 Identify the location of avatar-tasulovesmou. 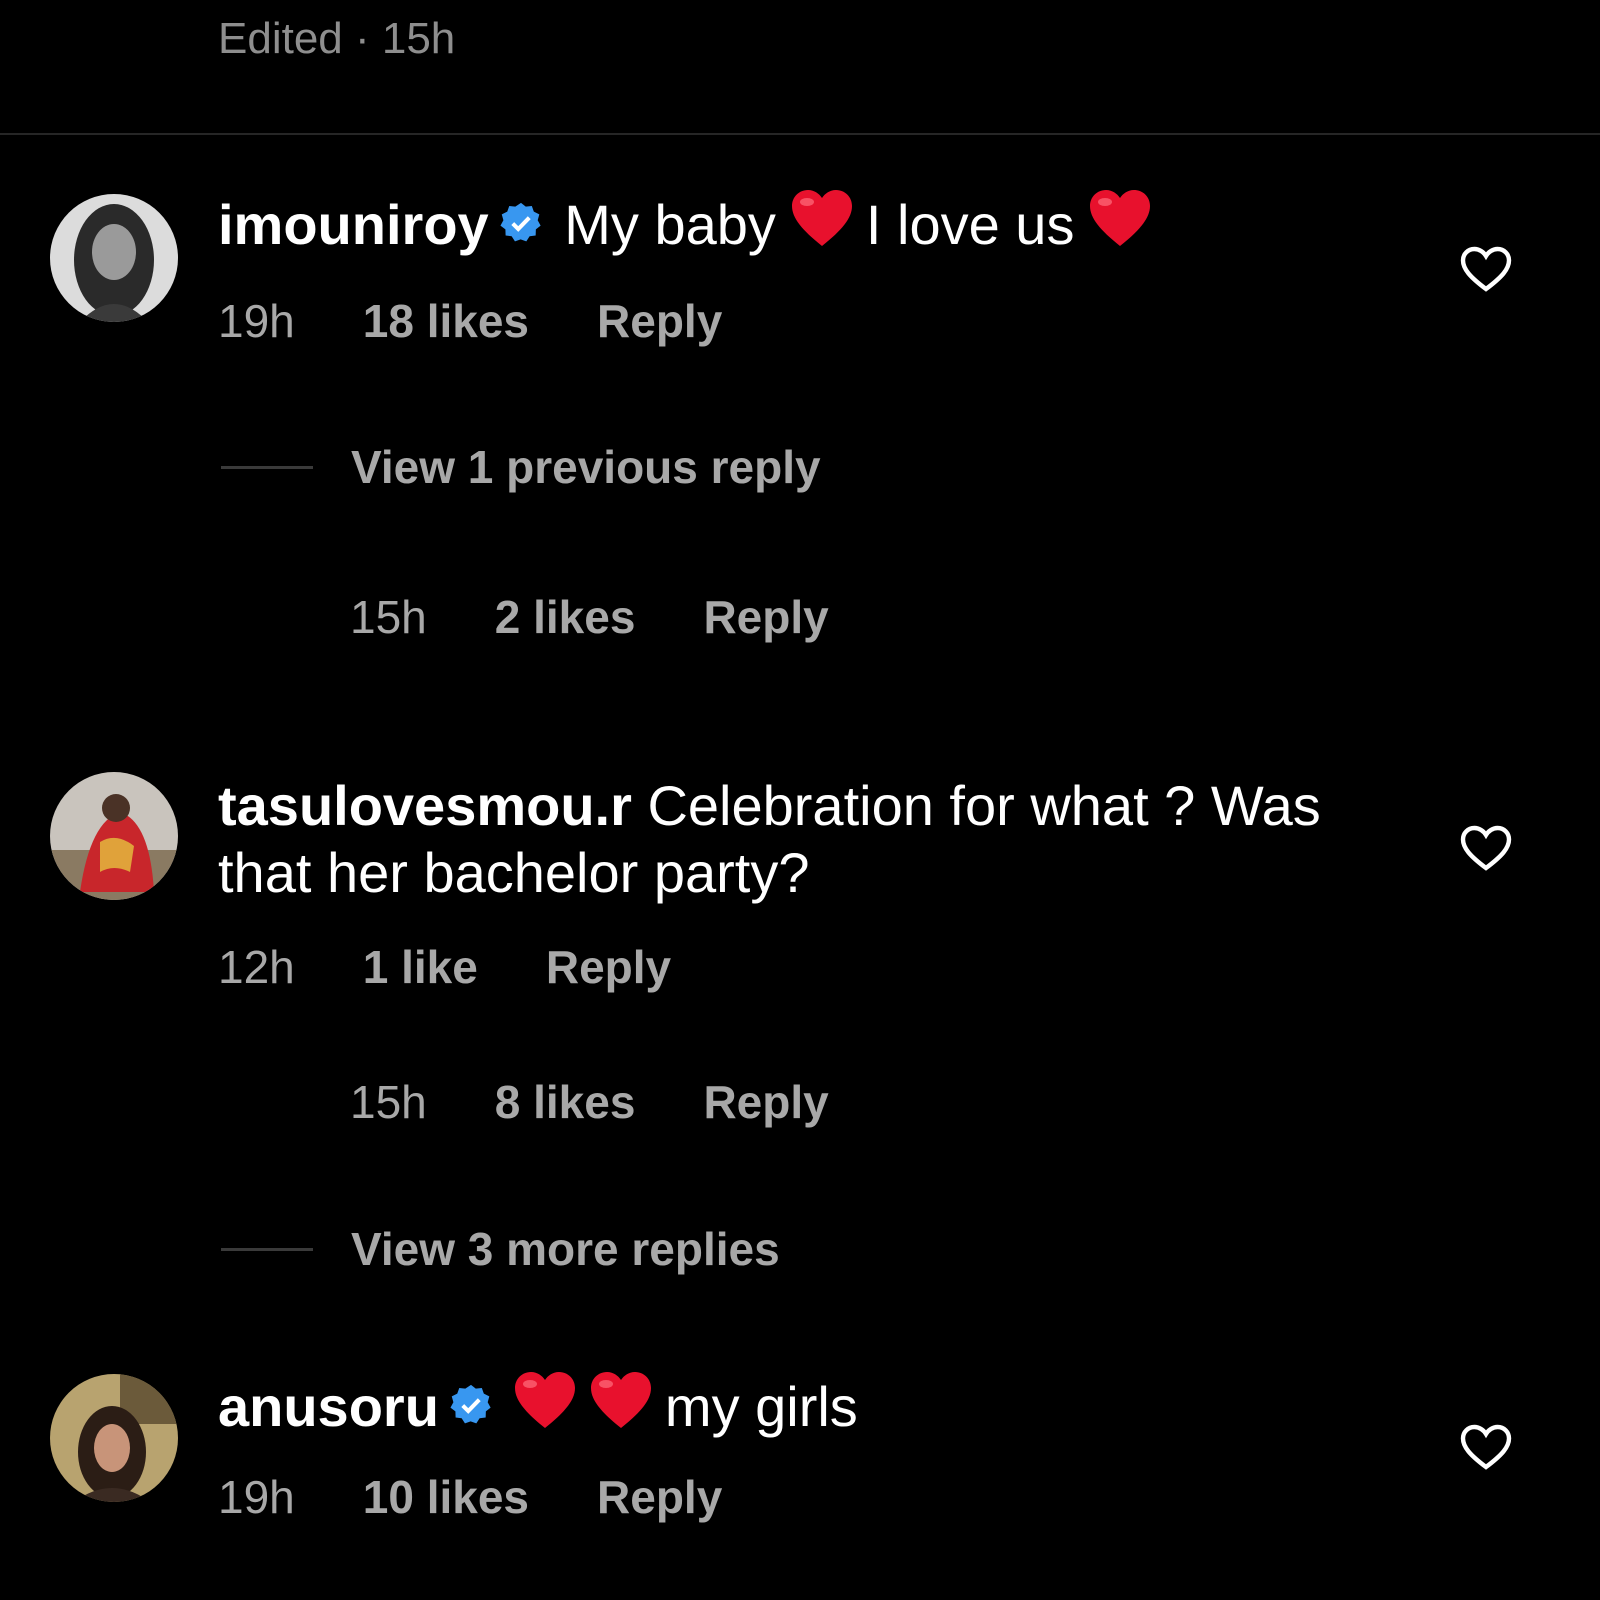
(114, 836).